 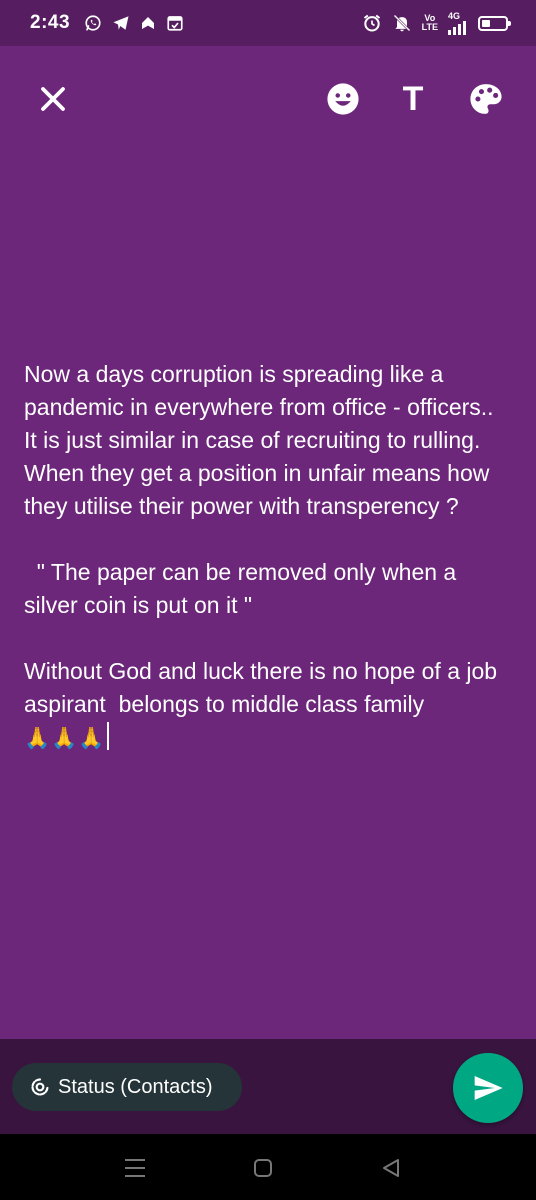 I want to click on system-status-bar: 2:43 Vo LTE 4G, so click(x=268, y=23).